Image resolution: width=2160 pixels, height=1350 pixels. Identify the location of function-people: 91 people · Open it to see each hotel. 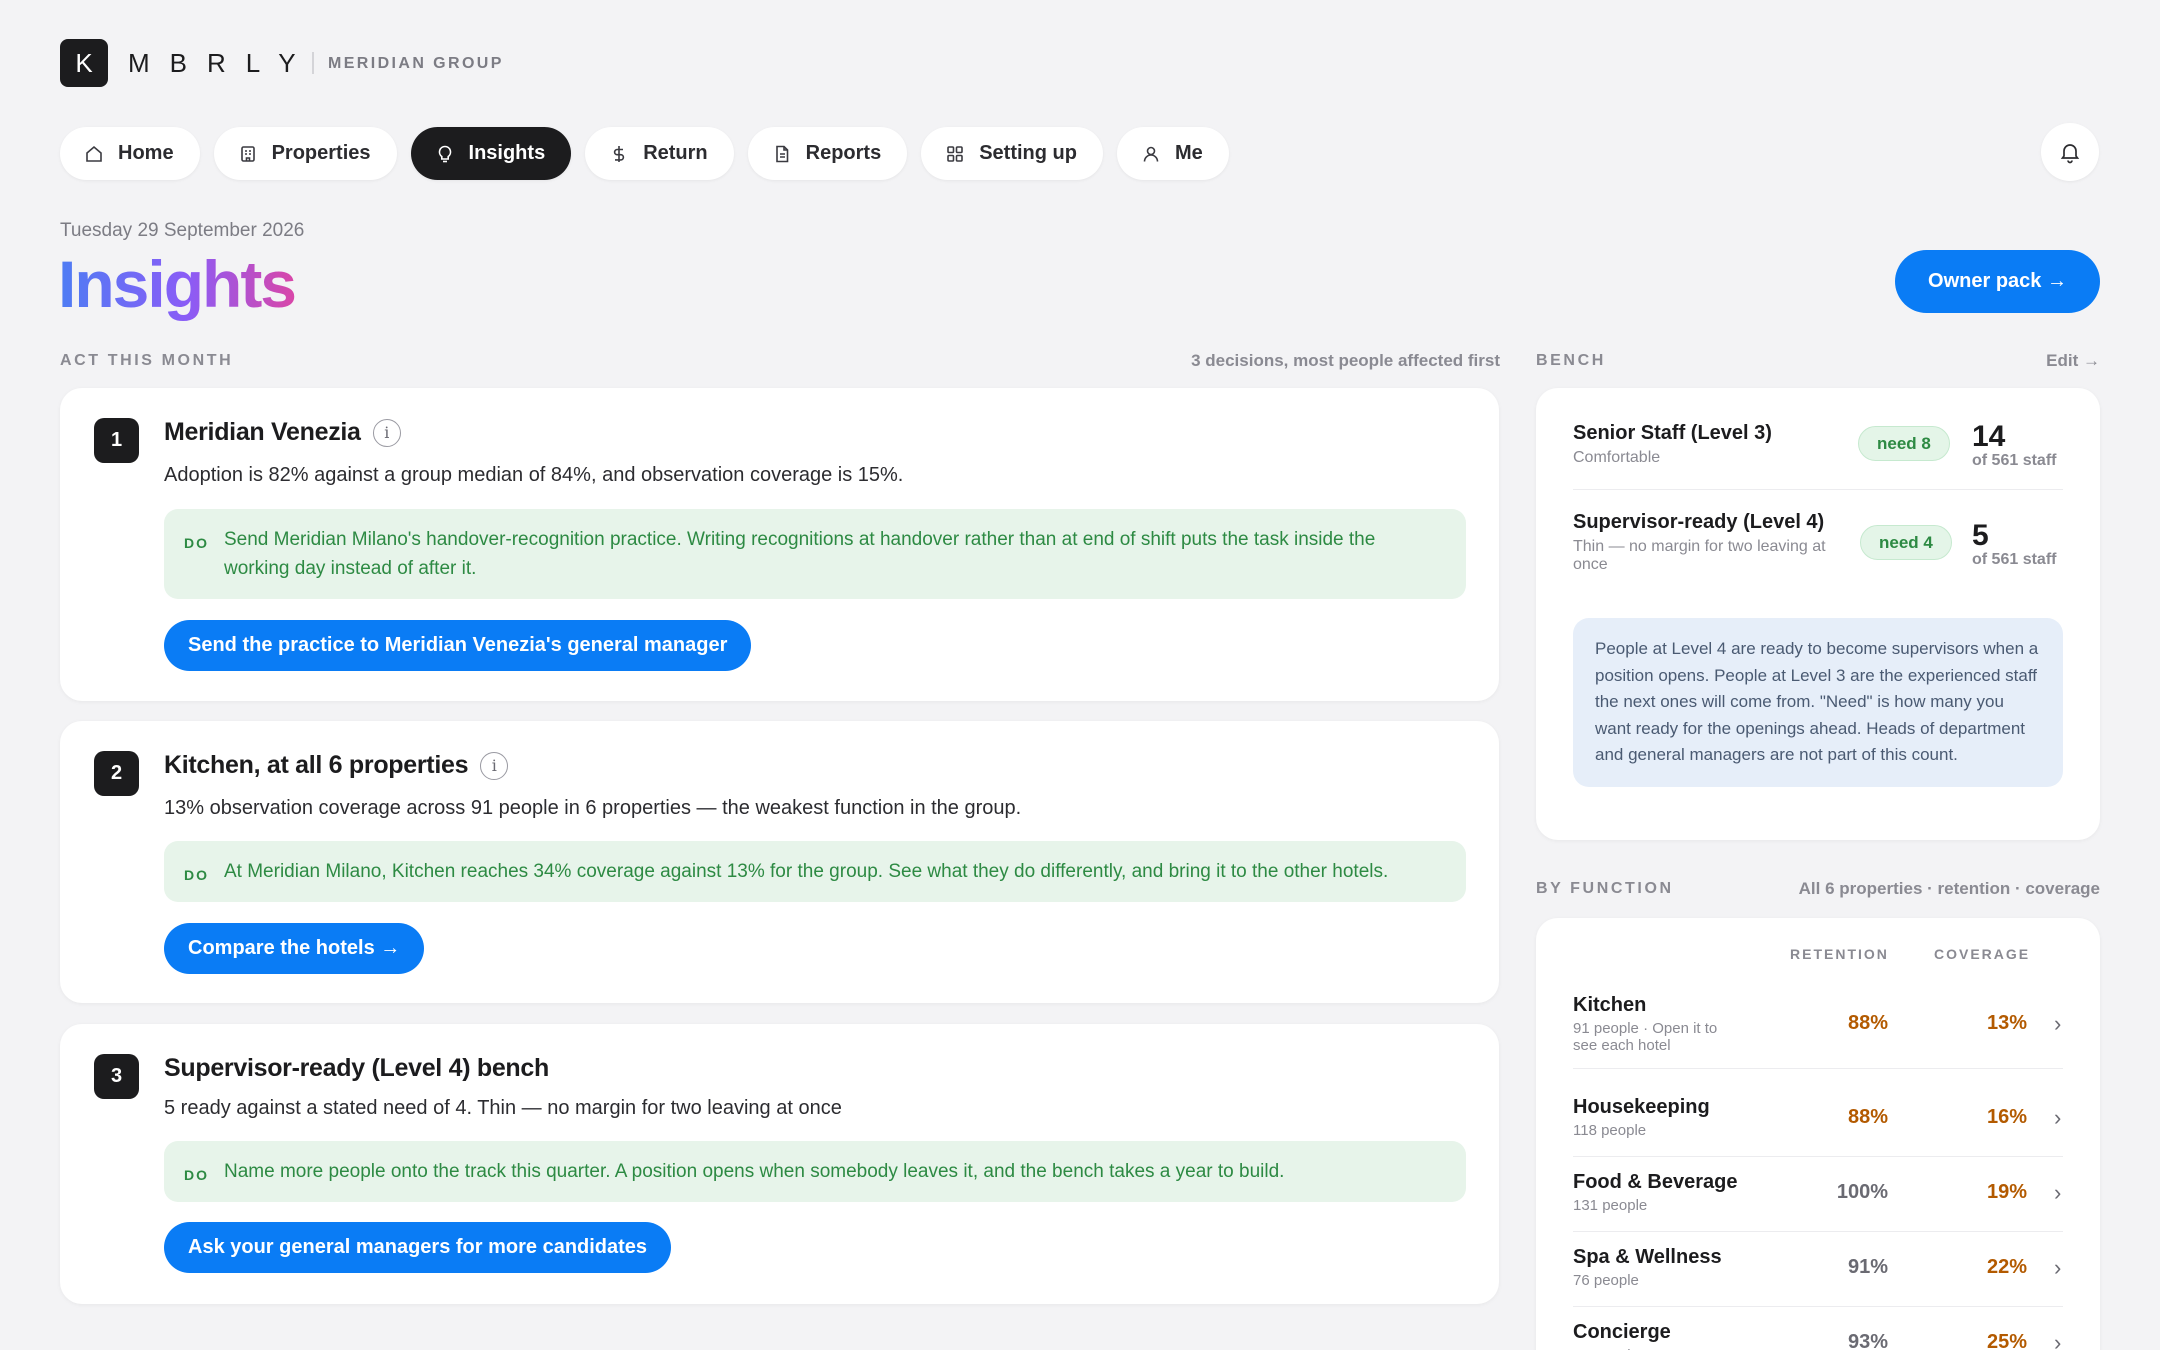
(1645, 1037).